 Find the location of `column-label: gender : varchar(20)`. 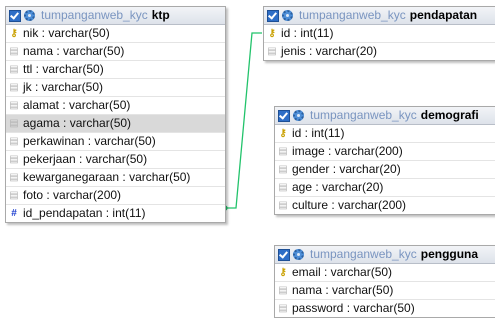

column-label: gender : varchar(20) is located at coordinates (346, 169).